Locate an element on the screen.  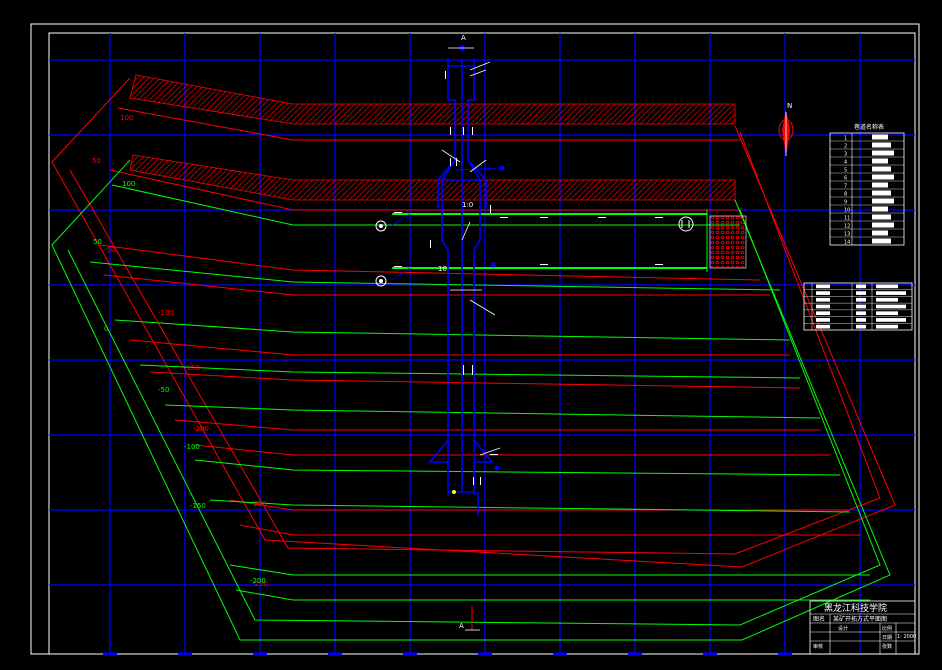
legend-row-number: 5 is located at coordinates (845, 171).